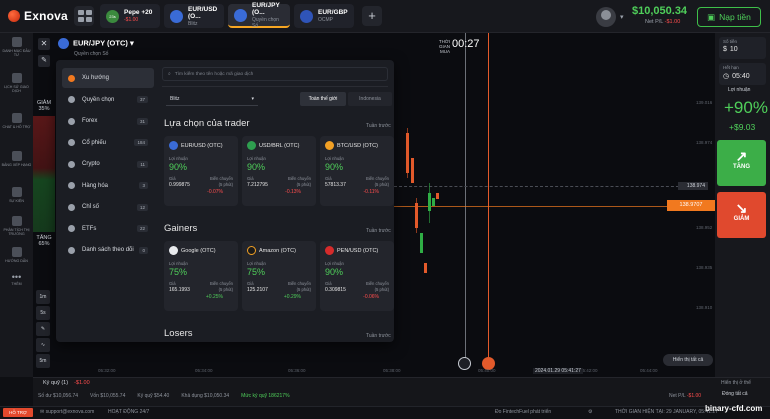 The image size is (770, 419). Describe the element at coordinates (711, 16) in the screenshot. I see `wallet-icon: ▣` at that location.